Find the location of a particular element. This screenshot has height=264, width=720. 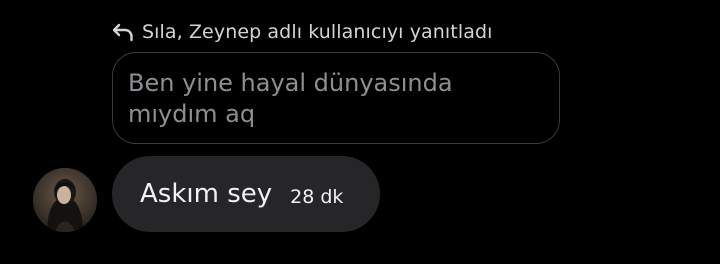

avatar is located at coordinates (65, 200).